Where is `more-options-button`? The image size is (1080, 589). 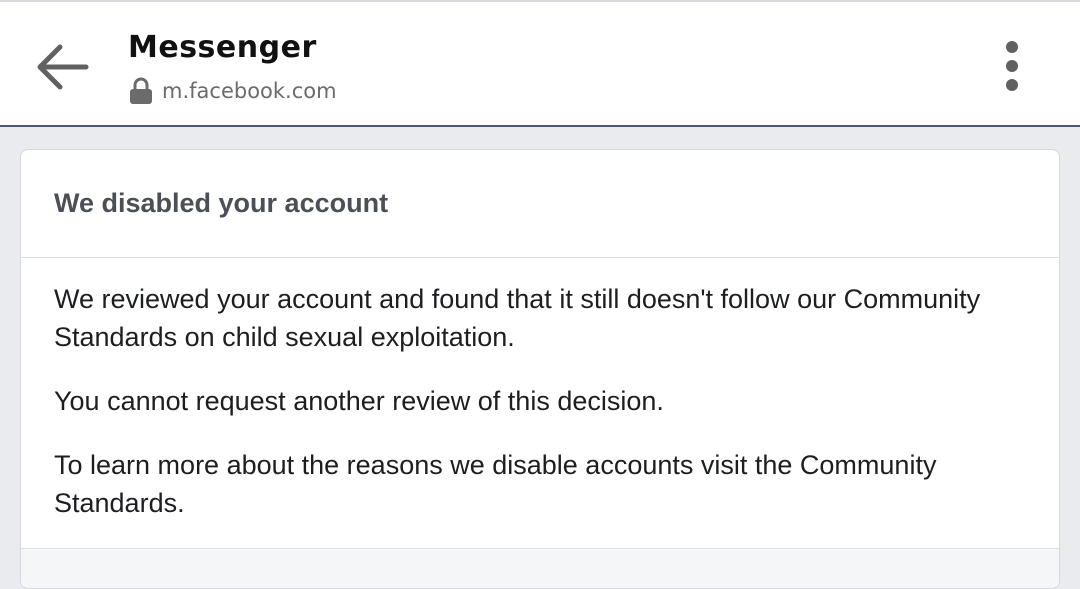
more-options-button is located at coordinates (1012, 66).